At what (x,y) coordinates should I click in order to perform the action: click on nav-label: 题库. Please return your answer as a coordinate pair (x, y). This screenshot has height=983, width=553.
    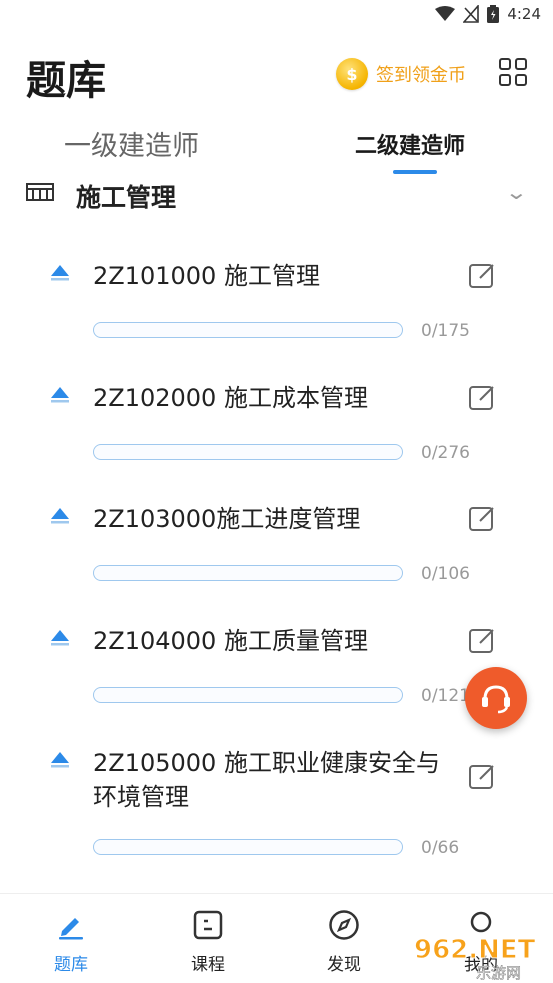
    Looking at the image, I should click on (71, 965).